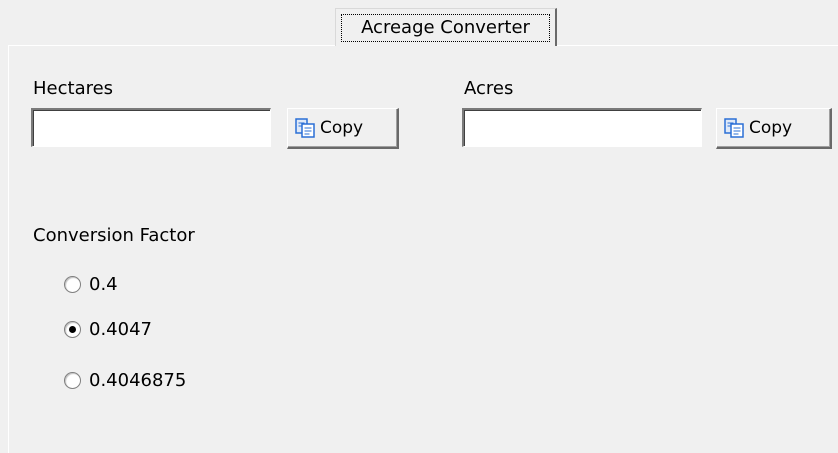 The width and height of the screenshot is (838, 453). I want to click on radio-option-0-4047: 0.4047, so click(108, 329).